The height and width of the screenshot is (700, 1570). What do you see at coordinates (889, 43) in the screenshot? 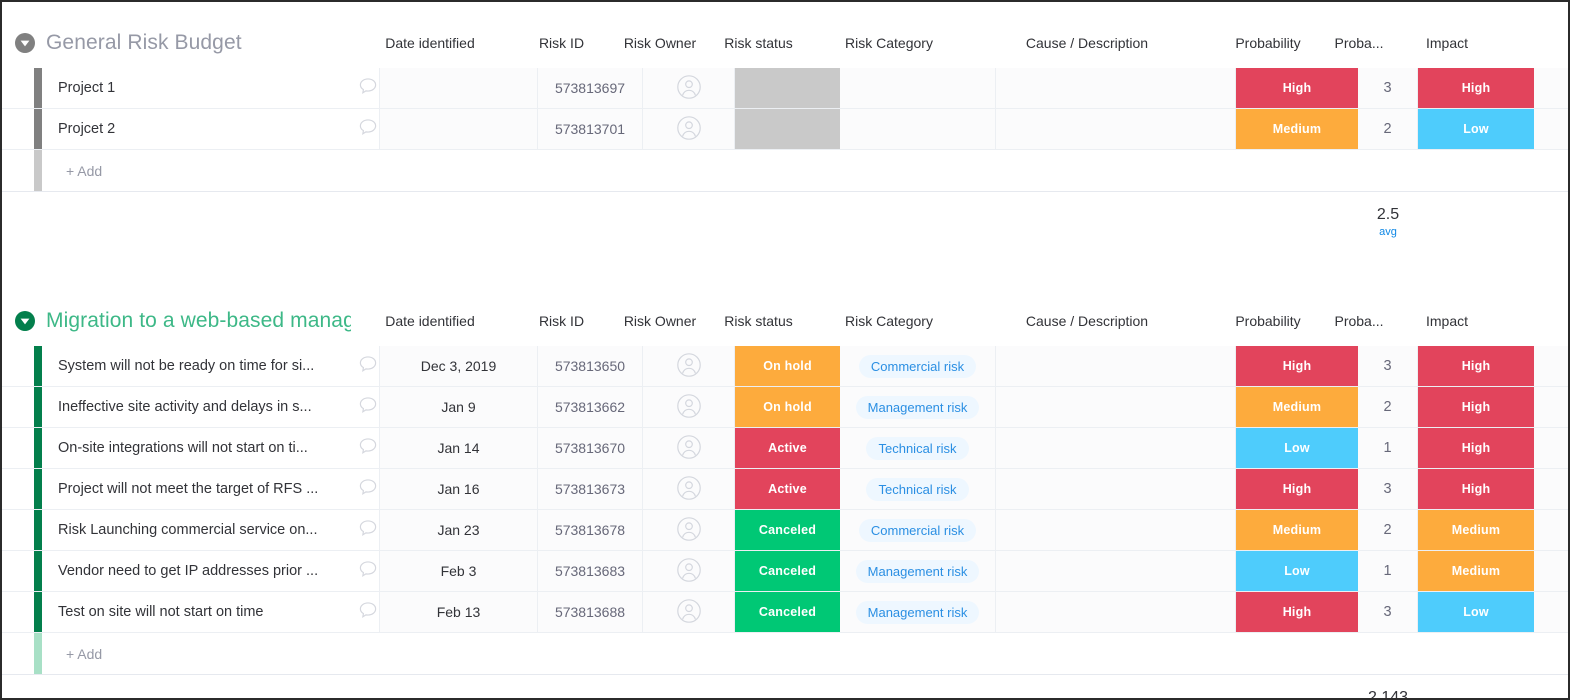
I see `column-header-cat: Risk Category` at bounding box center [889, 43].